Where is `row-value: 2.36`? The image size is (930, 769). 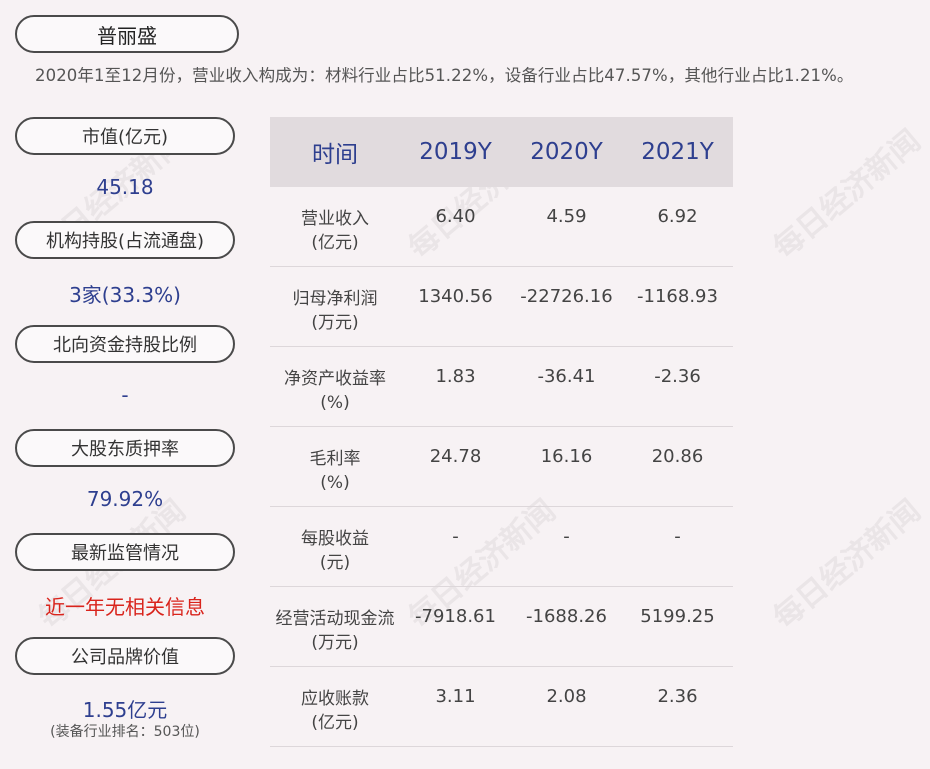 row-value: 2.36 is located at coordinates (677, 696).